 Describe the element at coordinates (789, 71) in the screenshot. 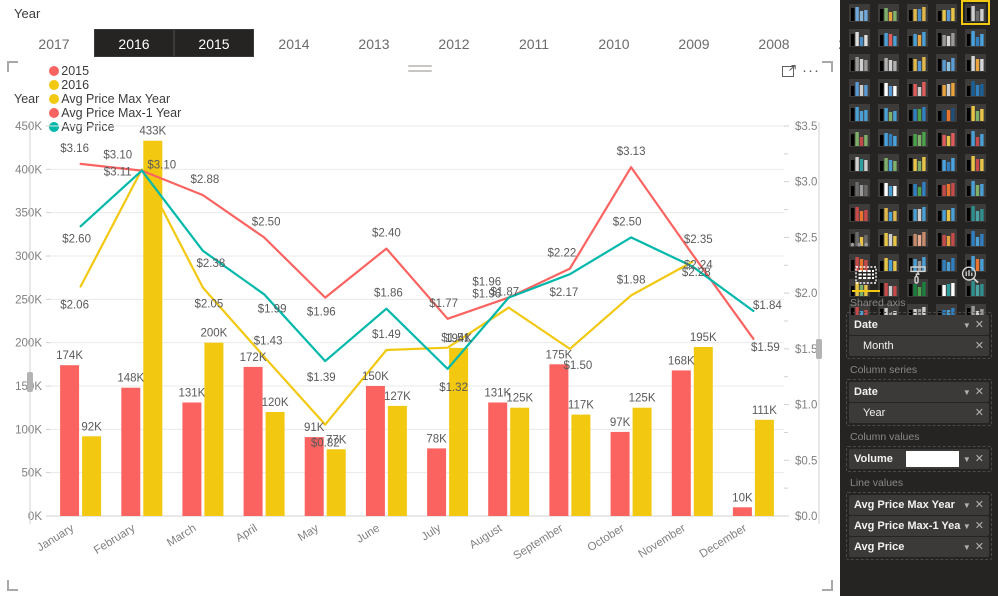

I see `focus-mode-icon` at that location.